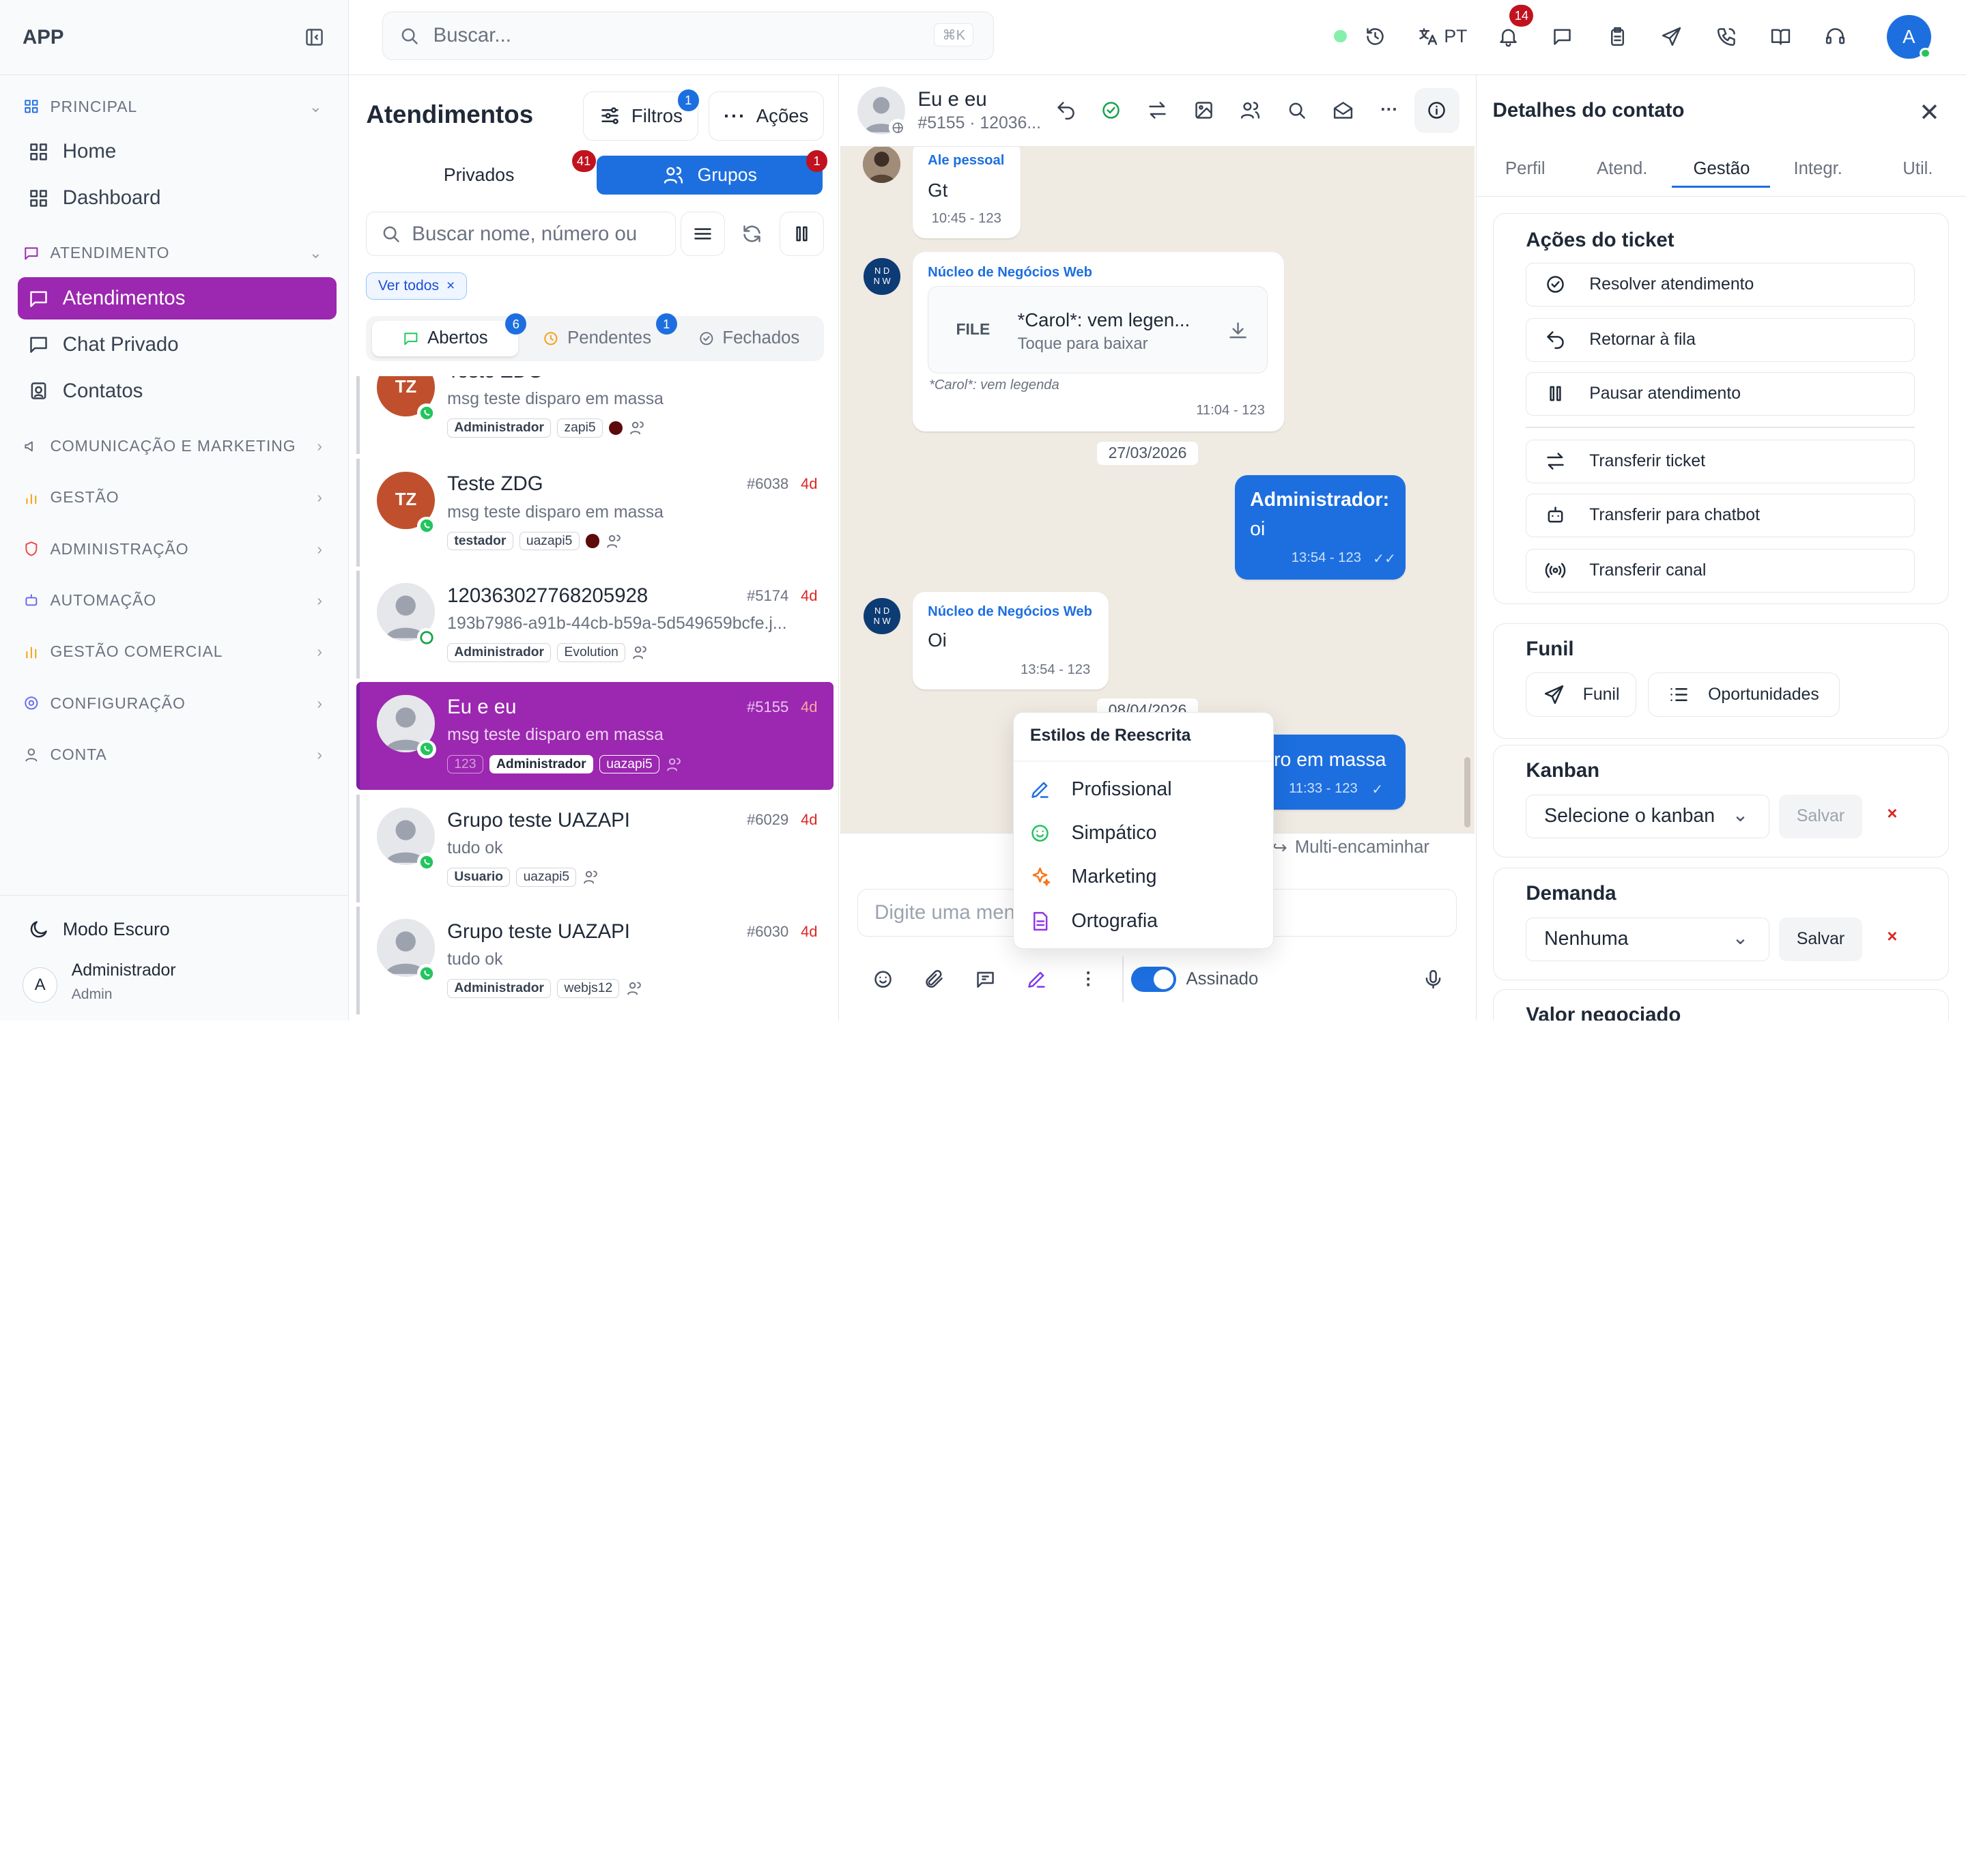 The height and width of the screenshot is (1876, 1966). I want to click on tab-privados: Privados, so click(479, 175).